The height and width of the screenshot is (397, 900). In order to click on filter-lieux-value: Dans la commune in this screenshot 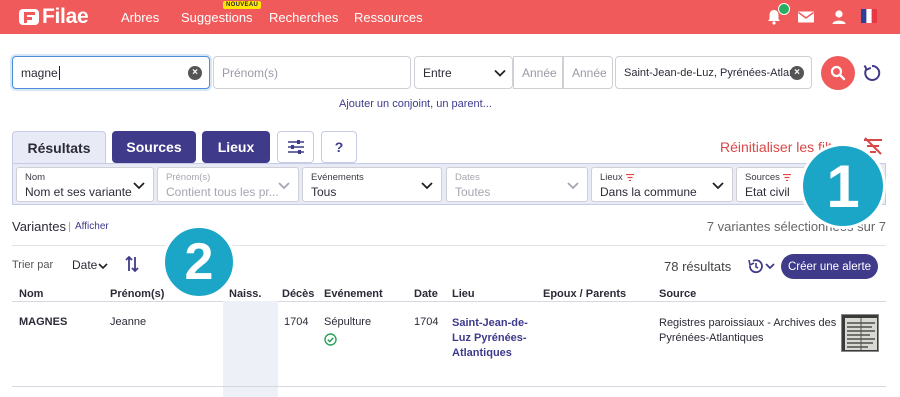, I will do `click(648, 192)`.